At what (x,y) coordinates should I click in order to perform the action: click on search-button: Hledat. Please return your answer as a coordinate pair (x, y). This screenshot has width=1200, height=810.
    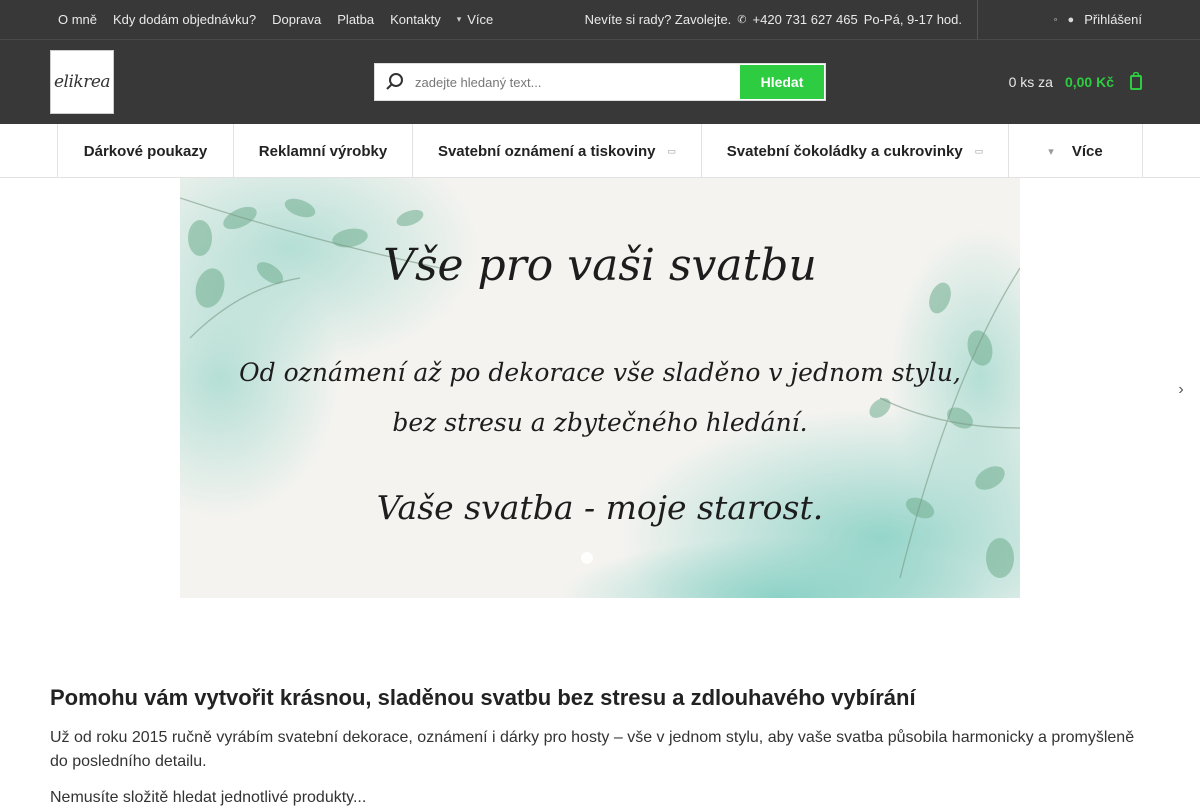
    Looking at the image, I should click on (782, 82).